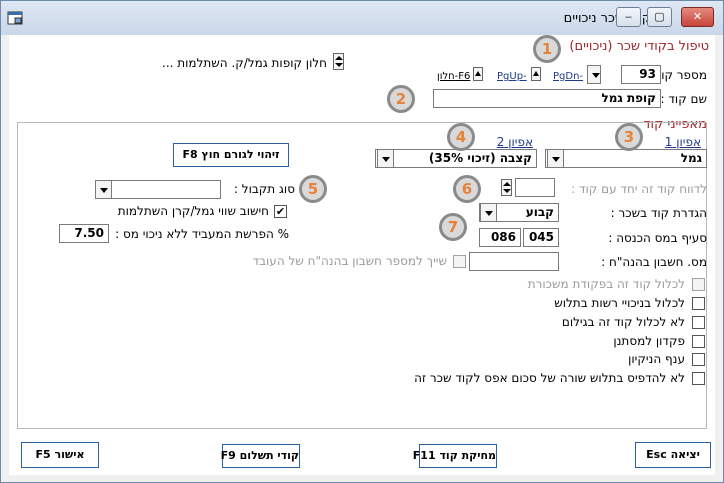 The image size is (724, 483). Describe the element at coordinates (649, 341) in the screenshot. I see `check-label-deposit: פקדון למסתנן` at that location.